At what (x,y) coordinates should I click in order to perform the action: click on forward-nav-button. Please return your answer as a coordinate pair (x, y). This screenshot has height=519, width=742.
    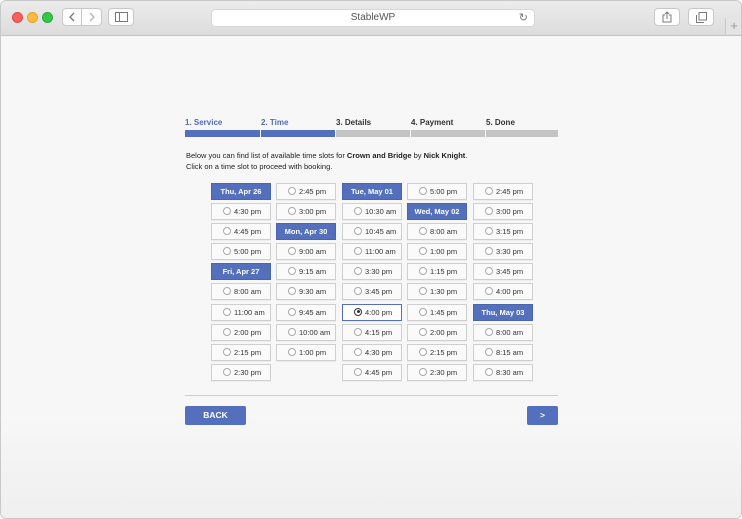
    Looking at the image, I should click on (92, 17).